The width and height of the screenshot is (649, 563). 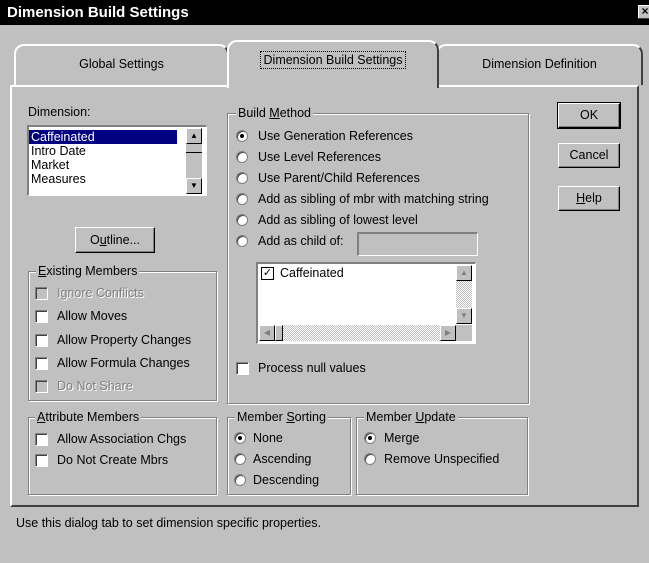 I want to click on member-update-legend: Member Update, so click(x=411, y=417).